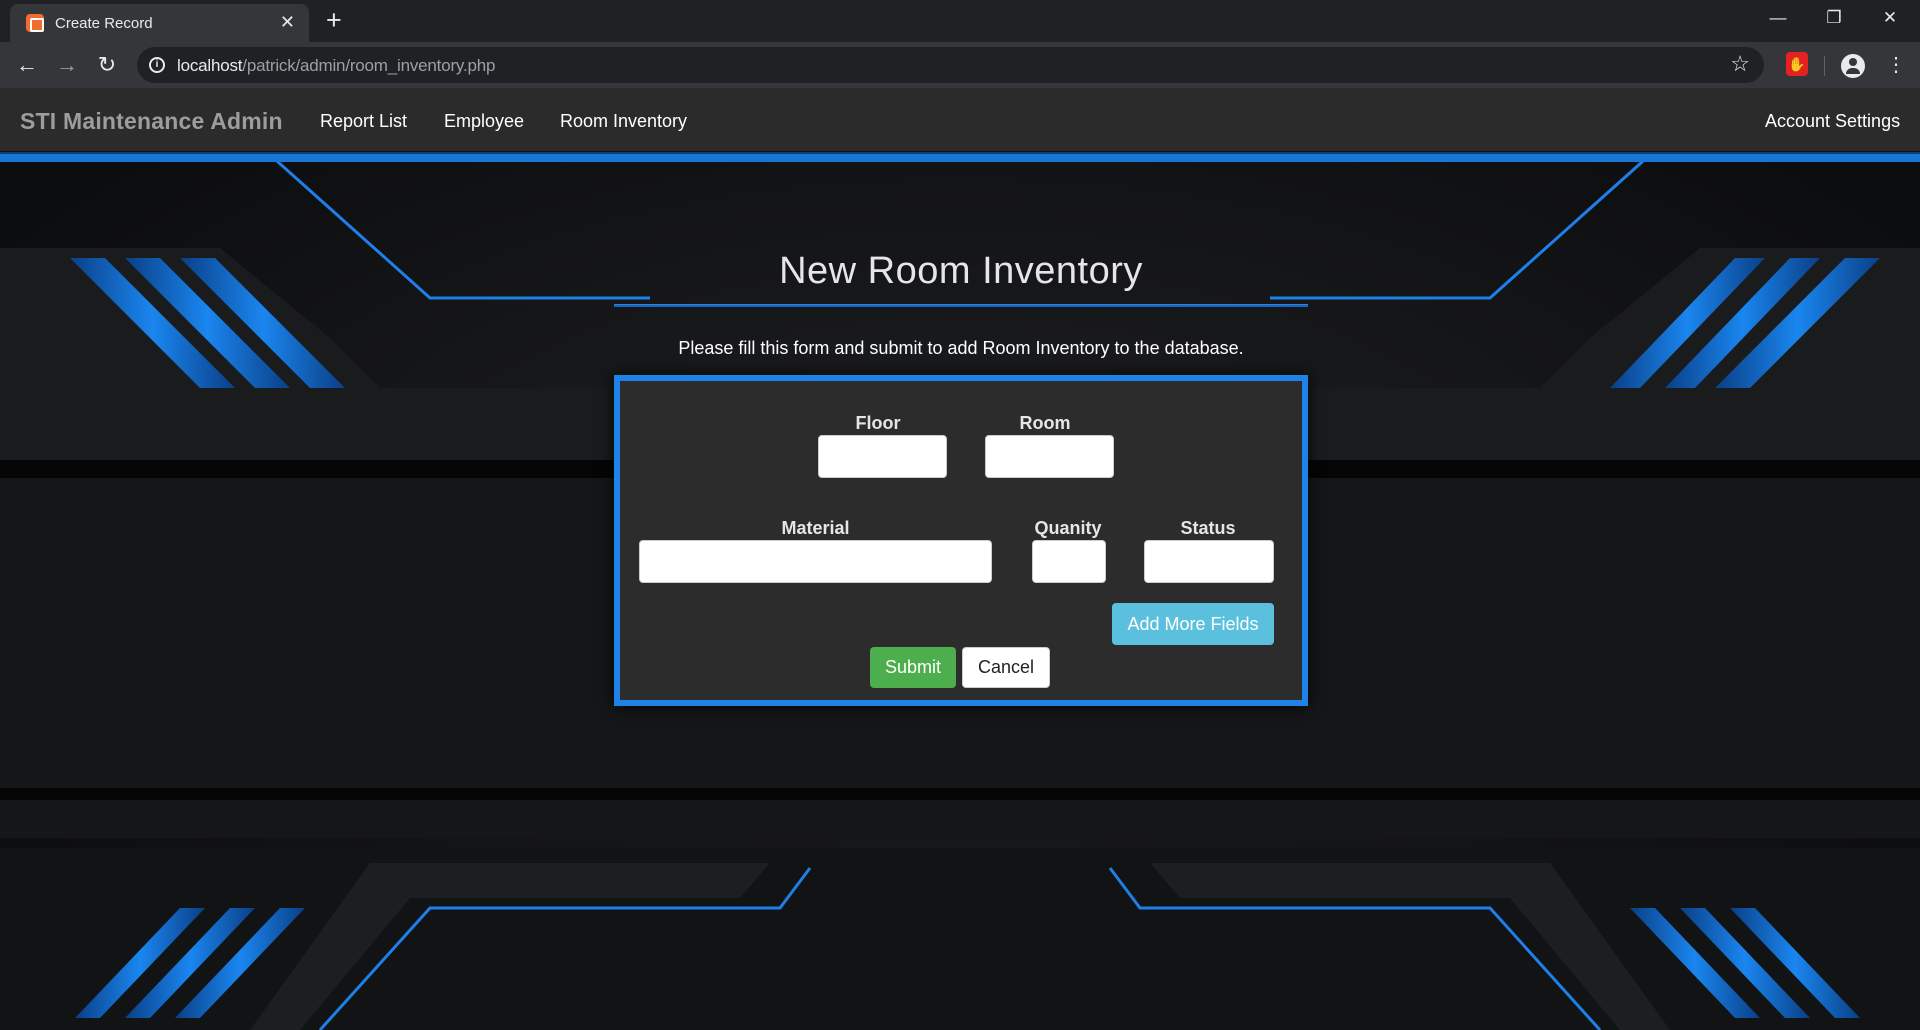 Image resolution: width=1920 pixels, height=1030 pixels. I want to click on title-underline, so click(961, 305).